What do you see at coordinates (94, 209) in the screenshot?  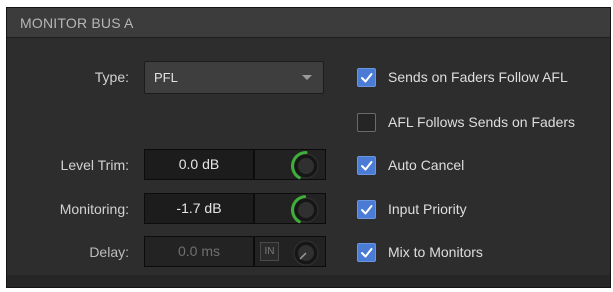 I see `monitoring-label: Monitoring:` at bounding box center [94, 209].